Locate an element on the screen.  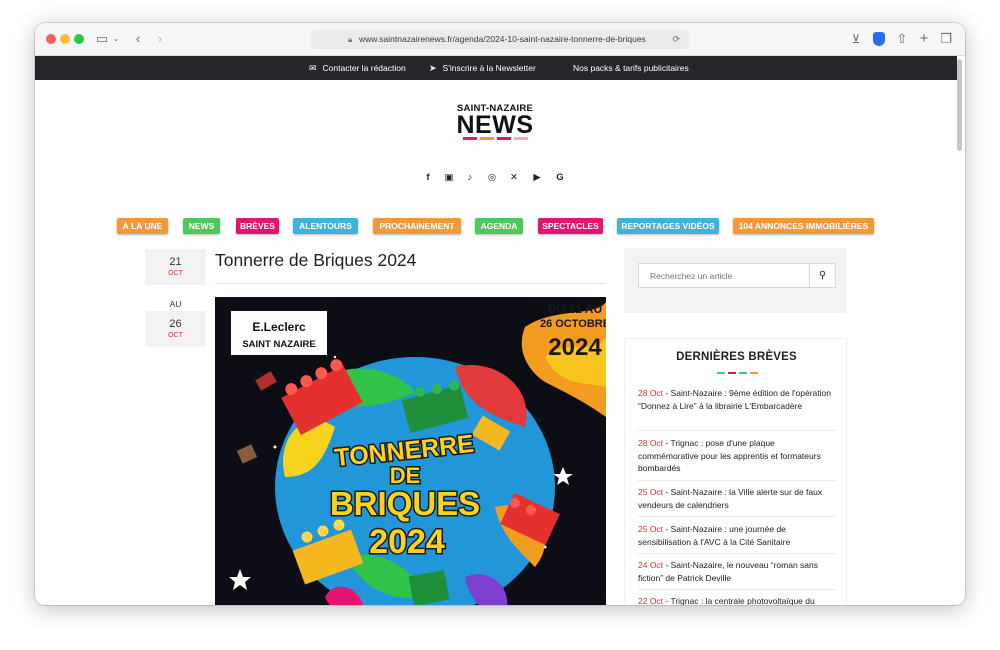
packs-link: Nos packs & tarifs publicitaires is located at coordinates (631, 68).